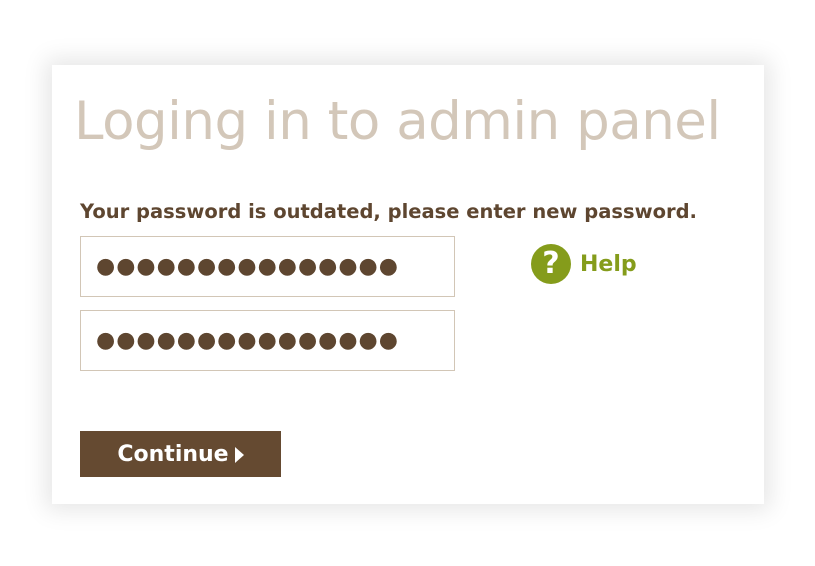 The image size is (815, 566). I want to click on continue-label: Continue, so click(173, 454).